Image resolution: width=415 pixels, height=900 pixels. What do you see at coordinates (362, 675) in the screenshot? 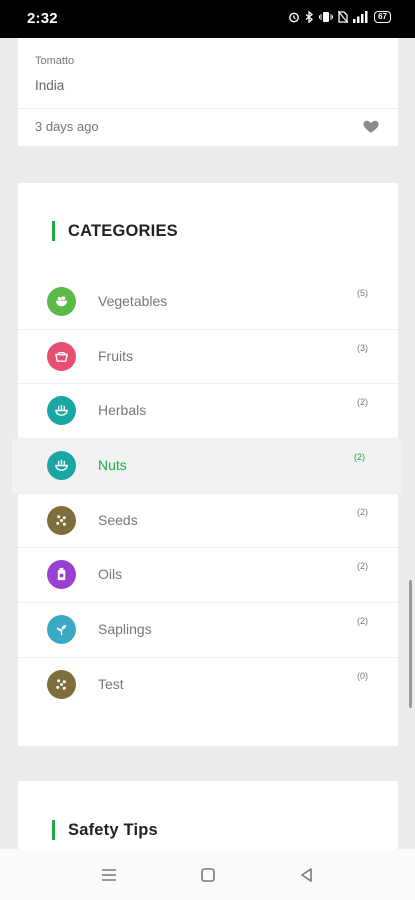
I see `category-count: (0)` at bounding box center [362, 675].